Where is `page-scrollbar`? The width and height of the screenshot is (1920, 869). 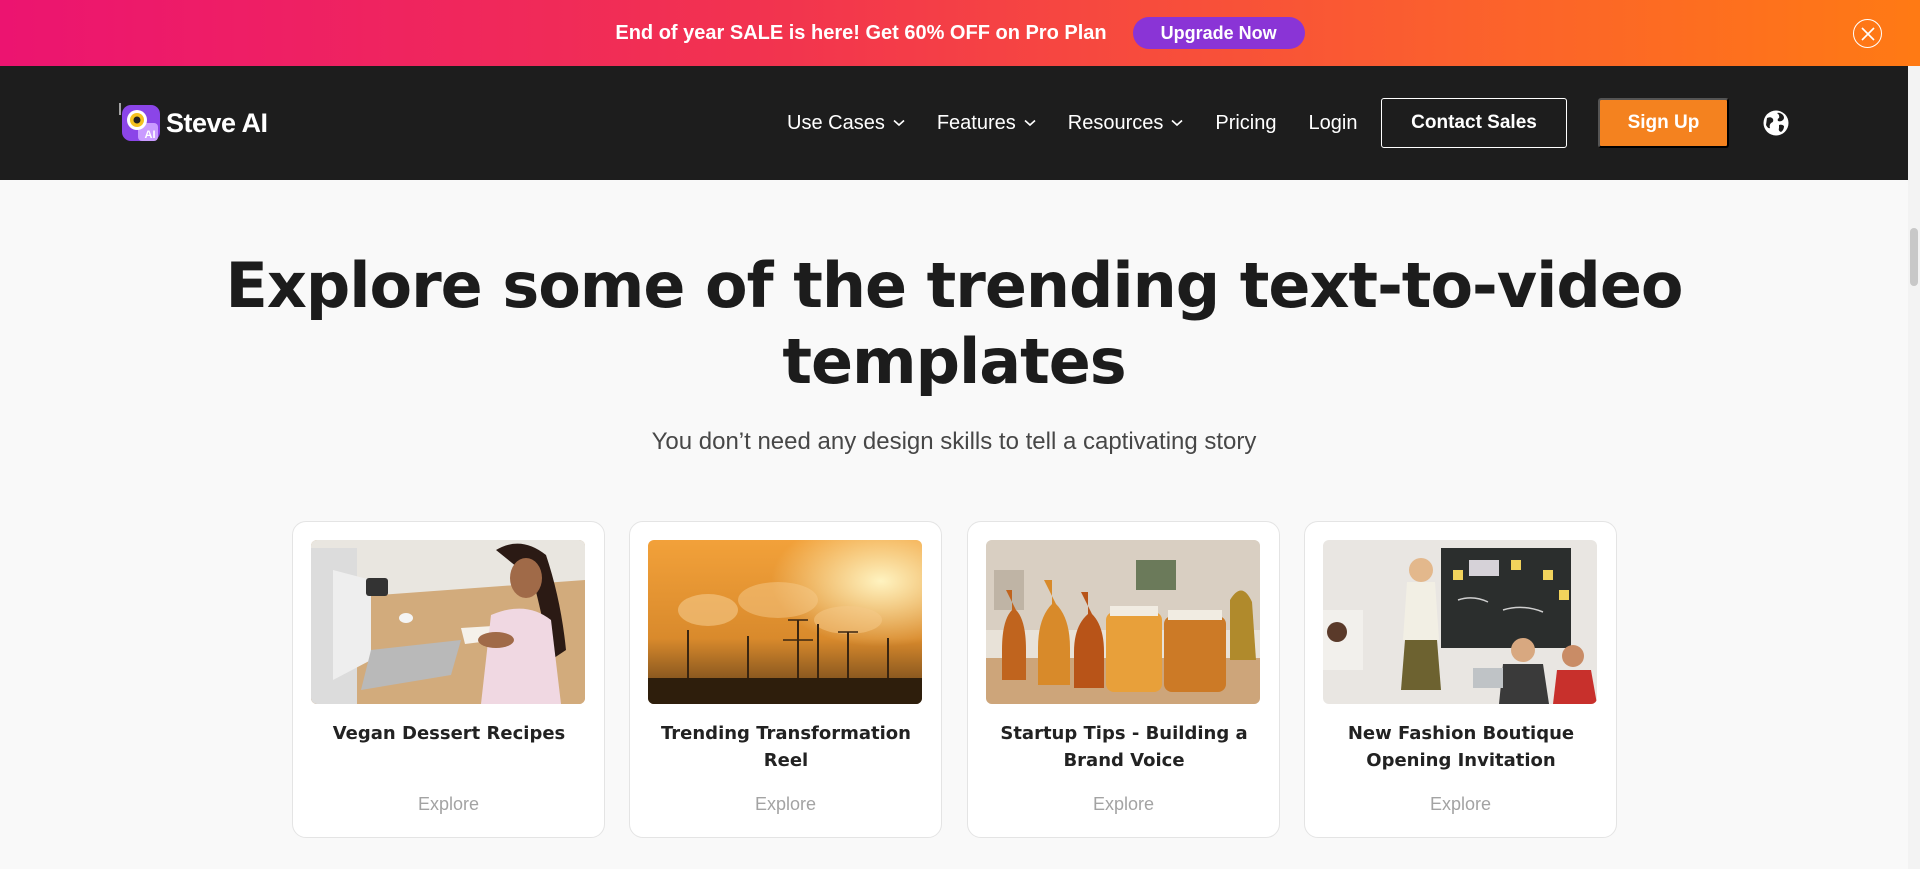 page-scrollbar is located at coordinates (1914, 467).